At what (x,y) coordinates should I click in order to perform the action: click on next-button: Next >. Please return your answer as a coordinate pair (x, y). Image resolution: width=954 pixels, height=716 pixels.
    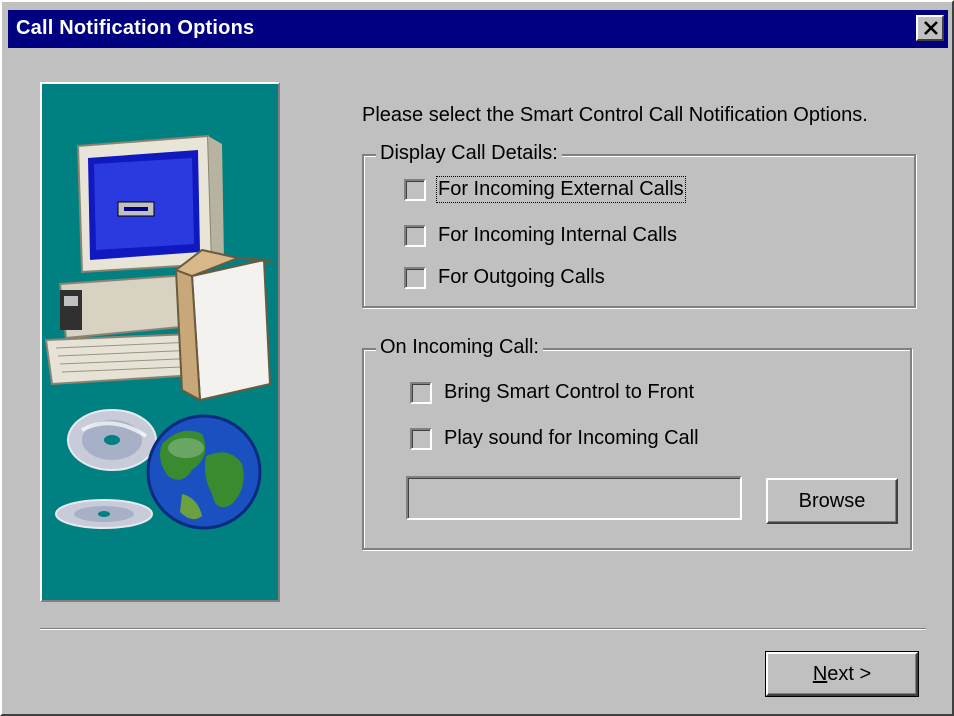
    Looking at the image, I should click on (842, 674).